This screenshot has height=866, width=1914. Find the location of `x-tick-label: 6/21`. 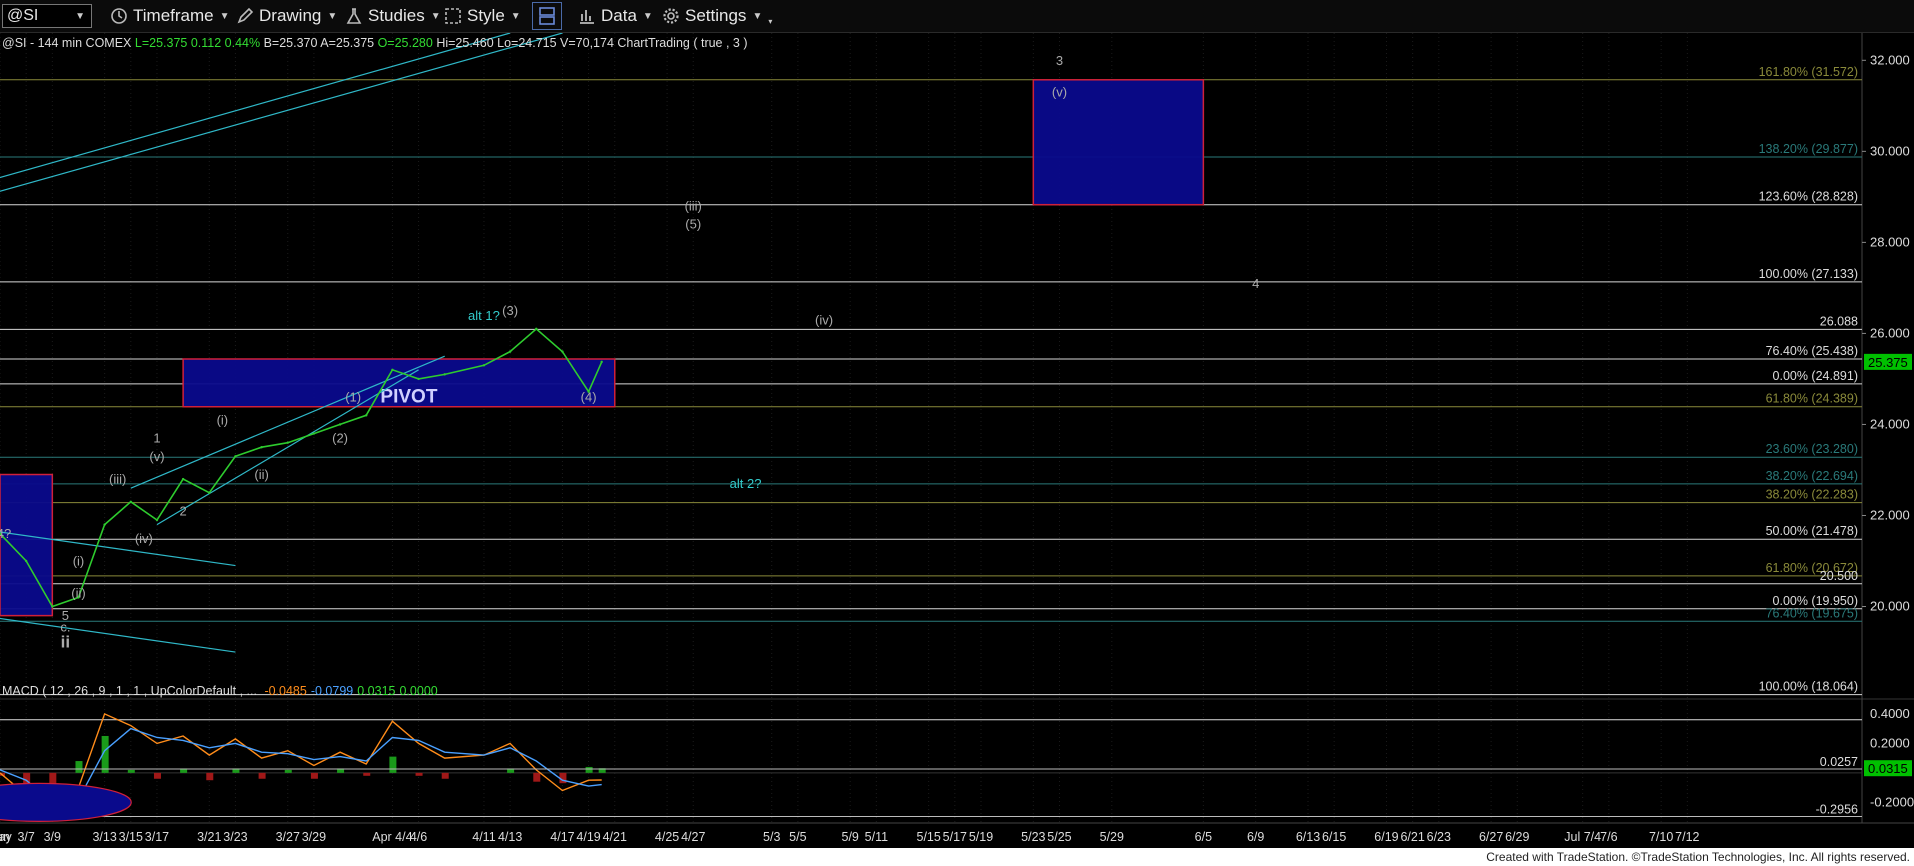

x-tick-label: 6/21 is located at coordinates (1412, 837).